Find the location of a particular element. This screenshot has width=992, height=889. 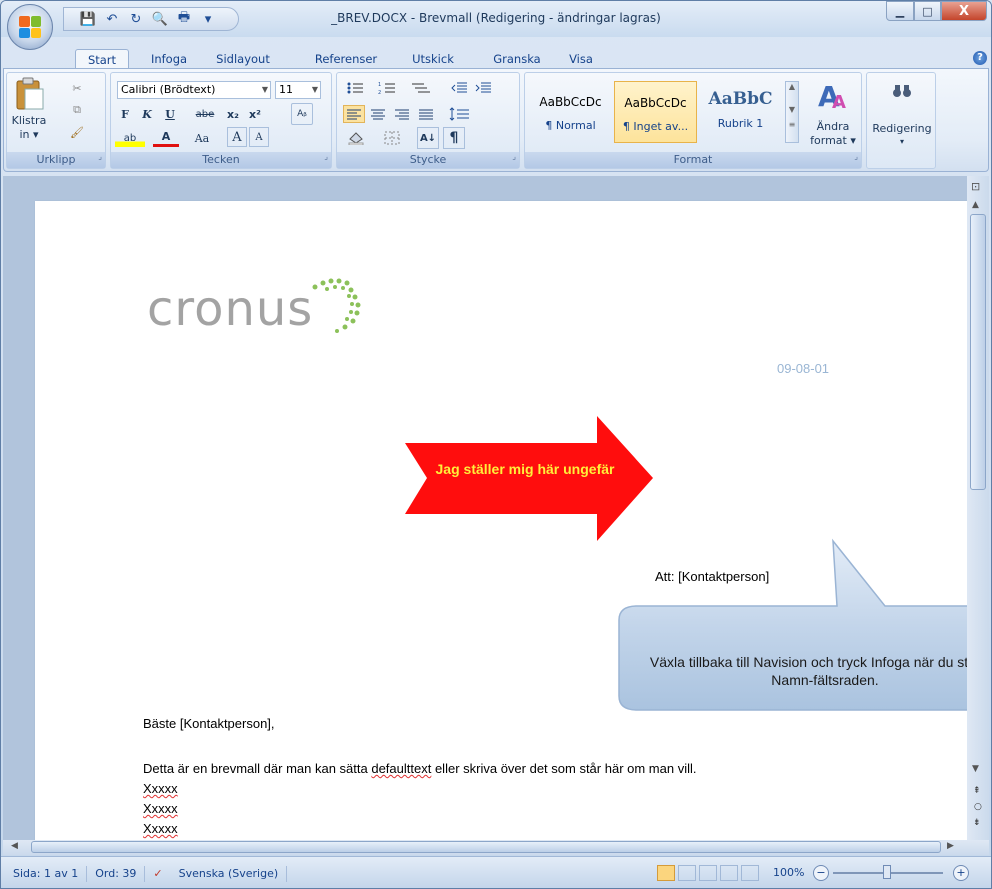

borders-icon is located at coordinates (392, 138).